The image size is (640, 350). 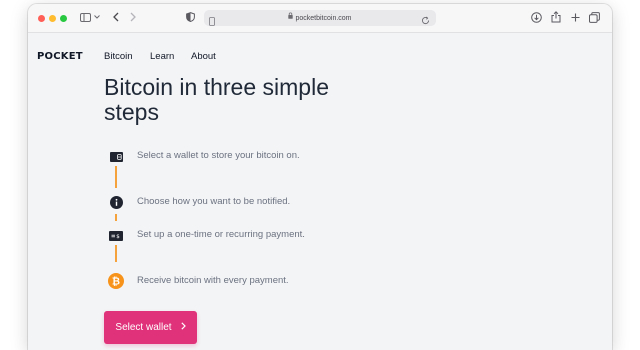 What do you see at coordinates (594, 17) in the screenshot?
I see `tab-overview-icon` at bounding box center [594, 17].